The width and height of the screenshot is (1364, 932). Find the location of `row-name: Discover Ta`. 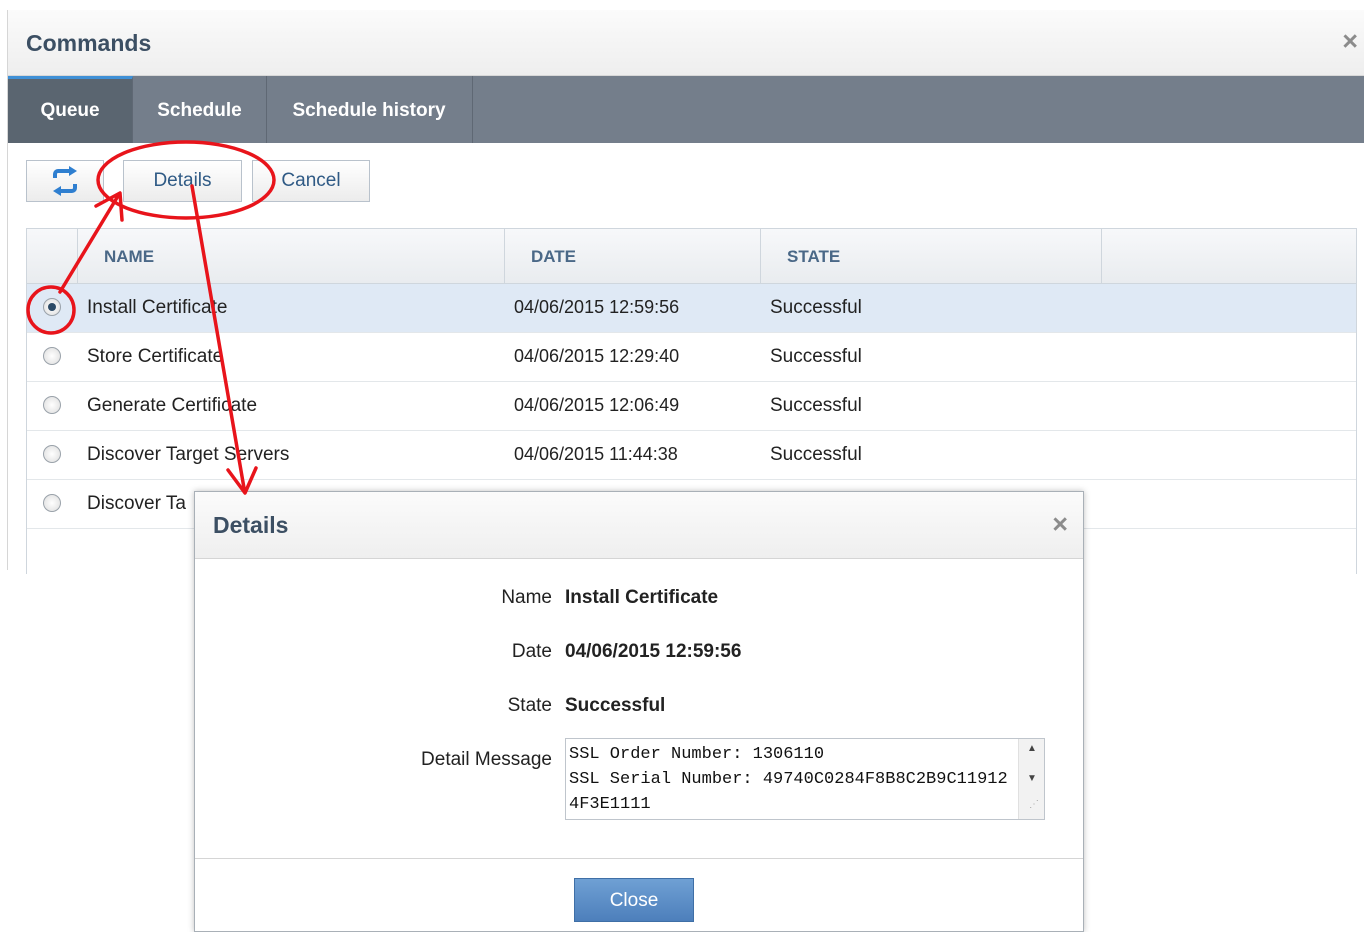

row-name: Discover Ta is located at coordinates (136, 503).